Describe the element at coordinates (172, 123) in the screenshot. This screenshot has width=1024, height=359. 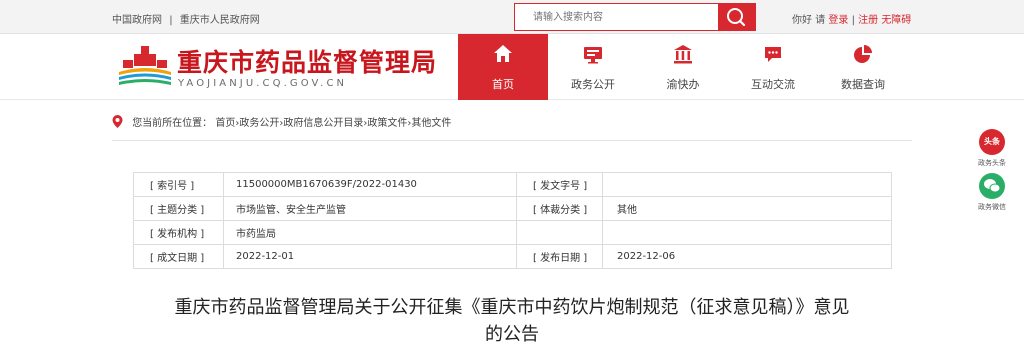
I see `breadcrumb-prefix: 您当前所在位置：` at that location.